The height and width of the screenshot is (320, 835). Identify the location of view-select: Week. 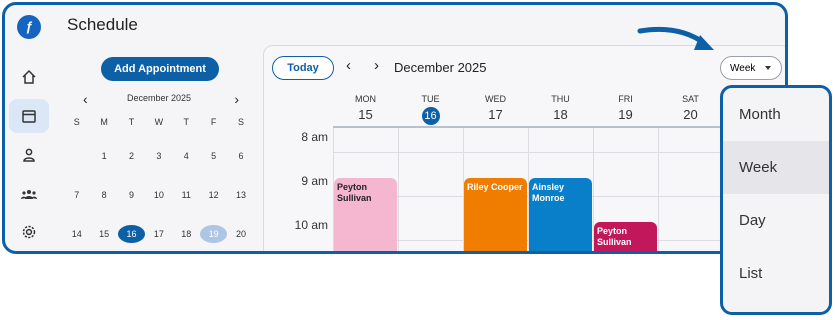
(751, 68).